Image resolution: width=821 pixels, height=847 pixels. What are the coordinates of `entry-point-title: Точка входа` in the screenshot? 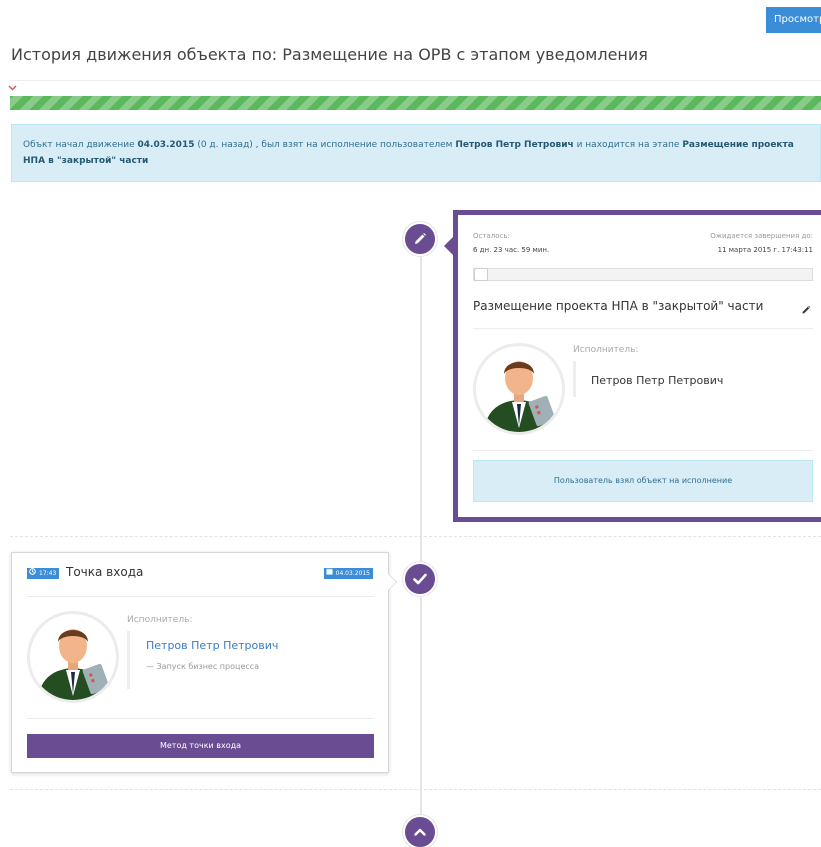 It's located at (105, 572).